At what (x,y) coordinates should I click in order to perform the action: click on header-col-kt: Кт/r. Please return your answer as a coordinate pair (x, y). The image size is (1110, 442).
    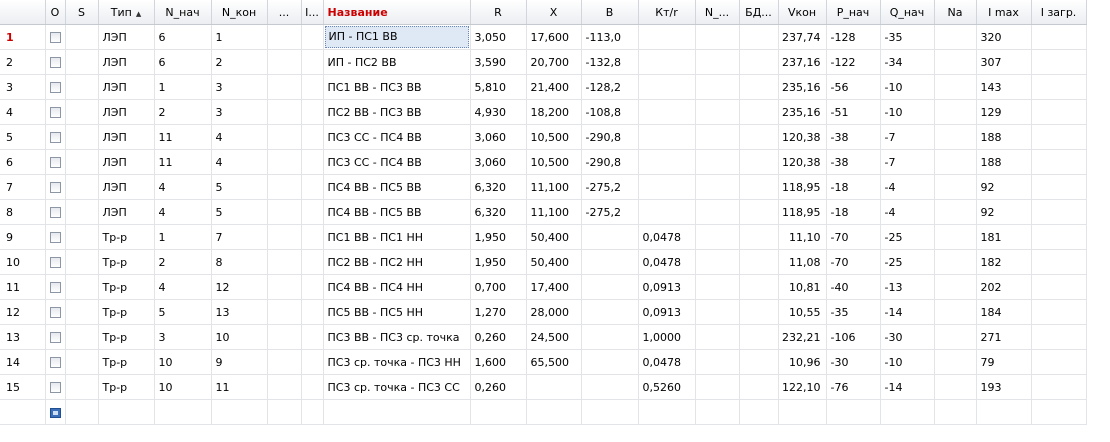
    Looking at the image, I should click on (667, 12).